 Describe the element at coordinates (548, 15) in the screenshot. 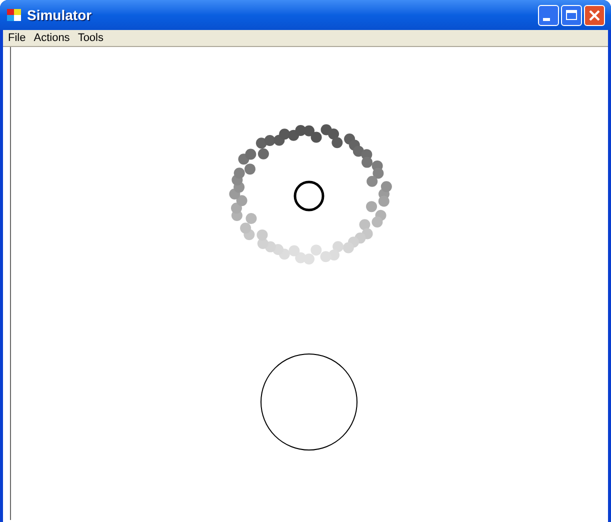

I see `minimize-button` at that location.